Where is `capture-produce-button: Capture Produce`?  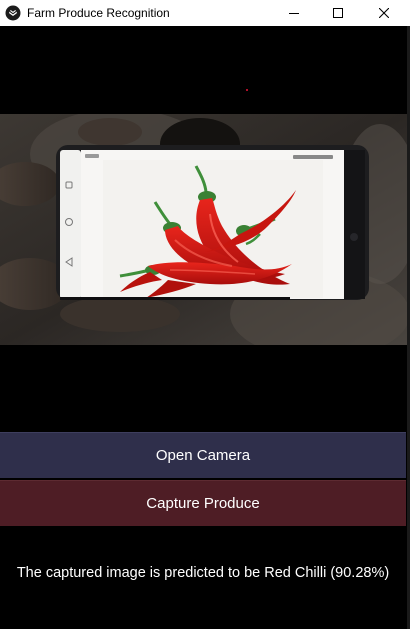 capture-produce-button: Capture Produce is located at coordinates (203, 503).